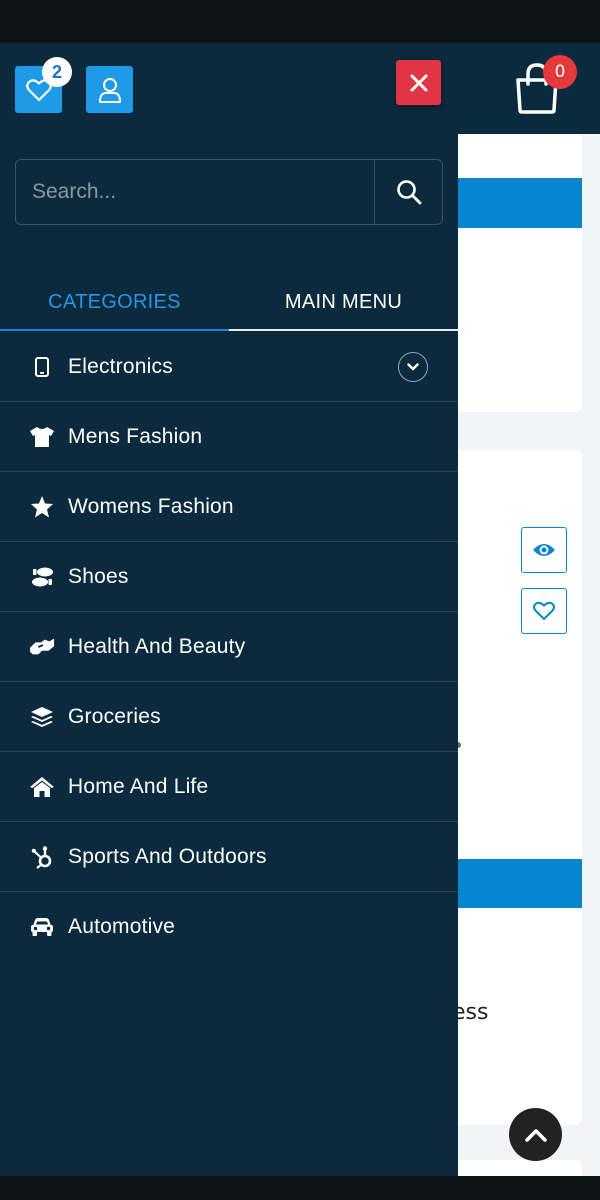  What do you see at coordinates (42, 647) in the screenshot?
I see `hands-helping-icon` at bounding box center [42, 647].